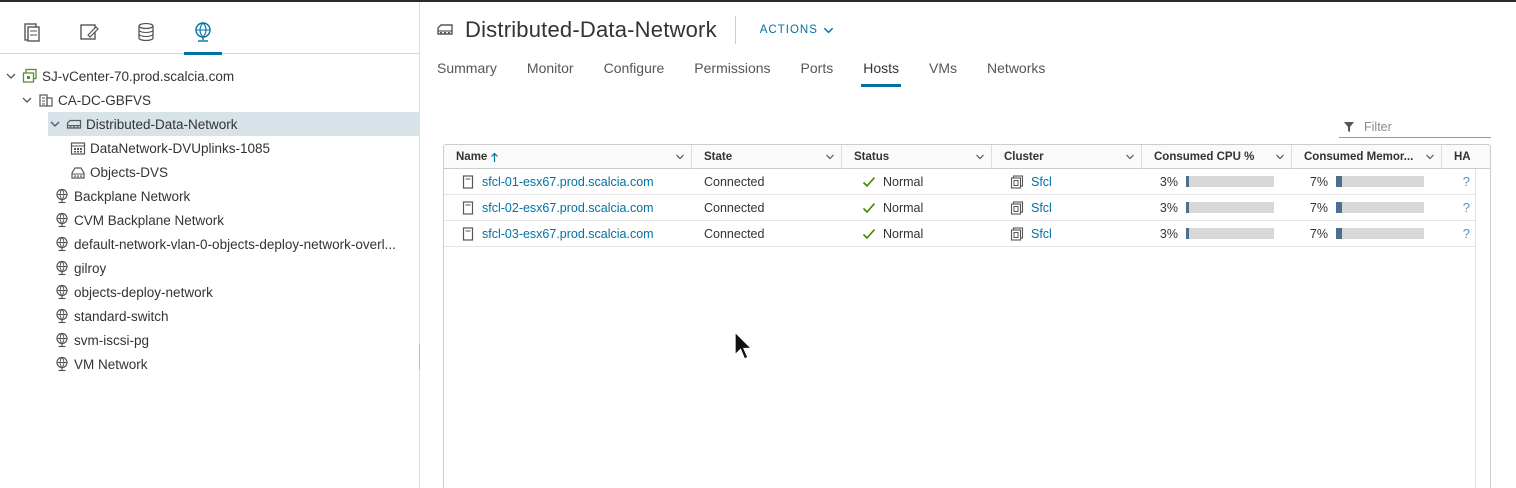  Describe the element at coordinates (203, 36) in the screenshot. I see `networking-tab` at that location.